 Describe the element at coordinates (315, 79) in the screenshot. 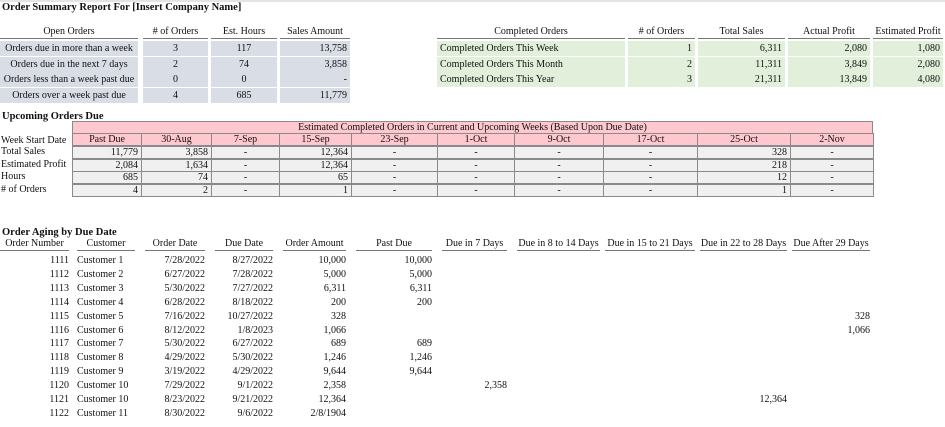

I see `open-orders-cell: -` at that location.